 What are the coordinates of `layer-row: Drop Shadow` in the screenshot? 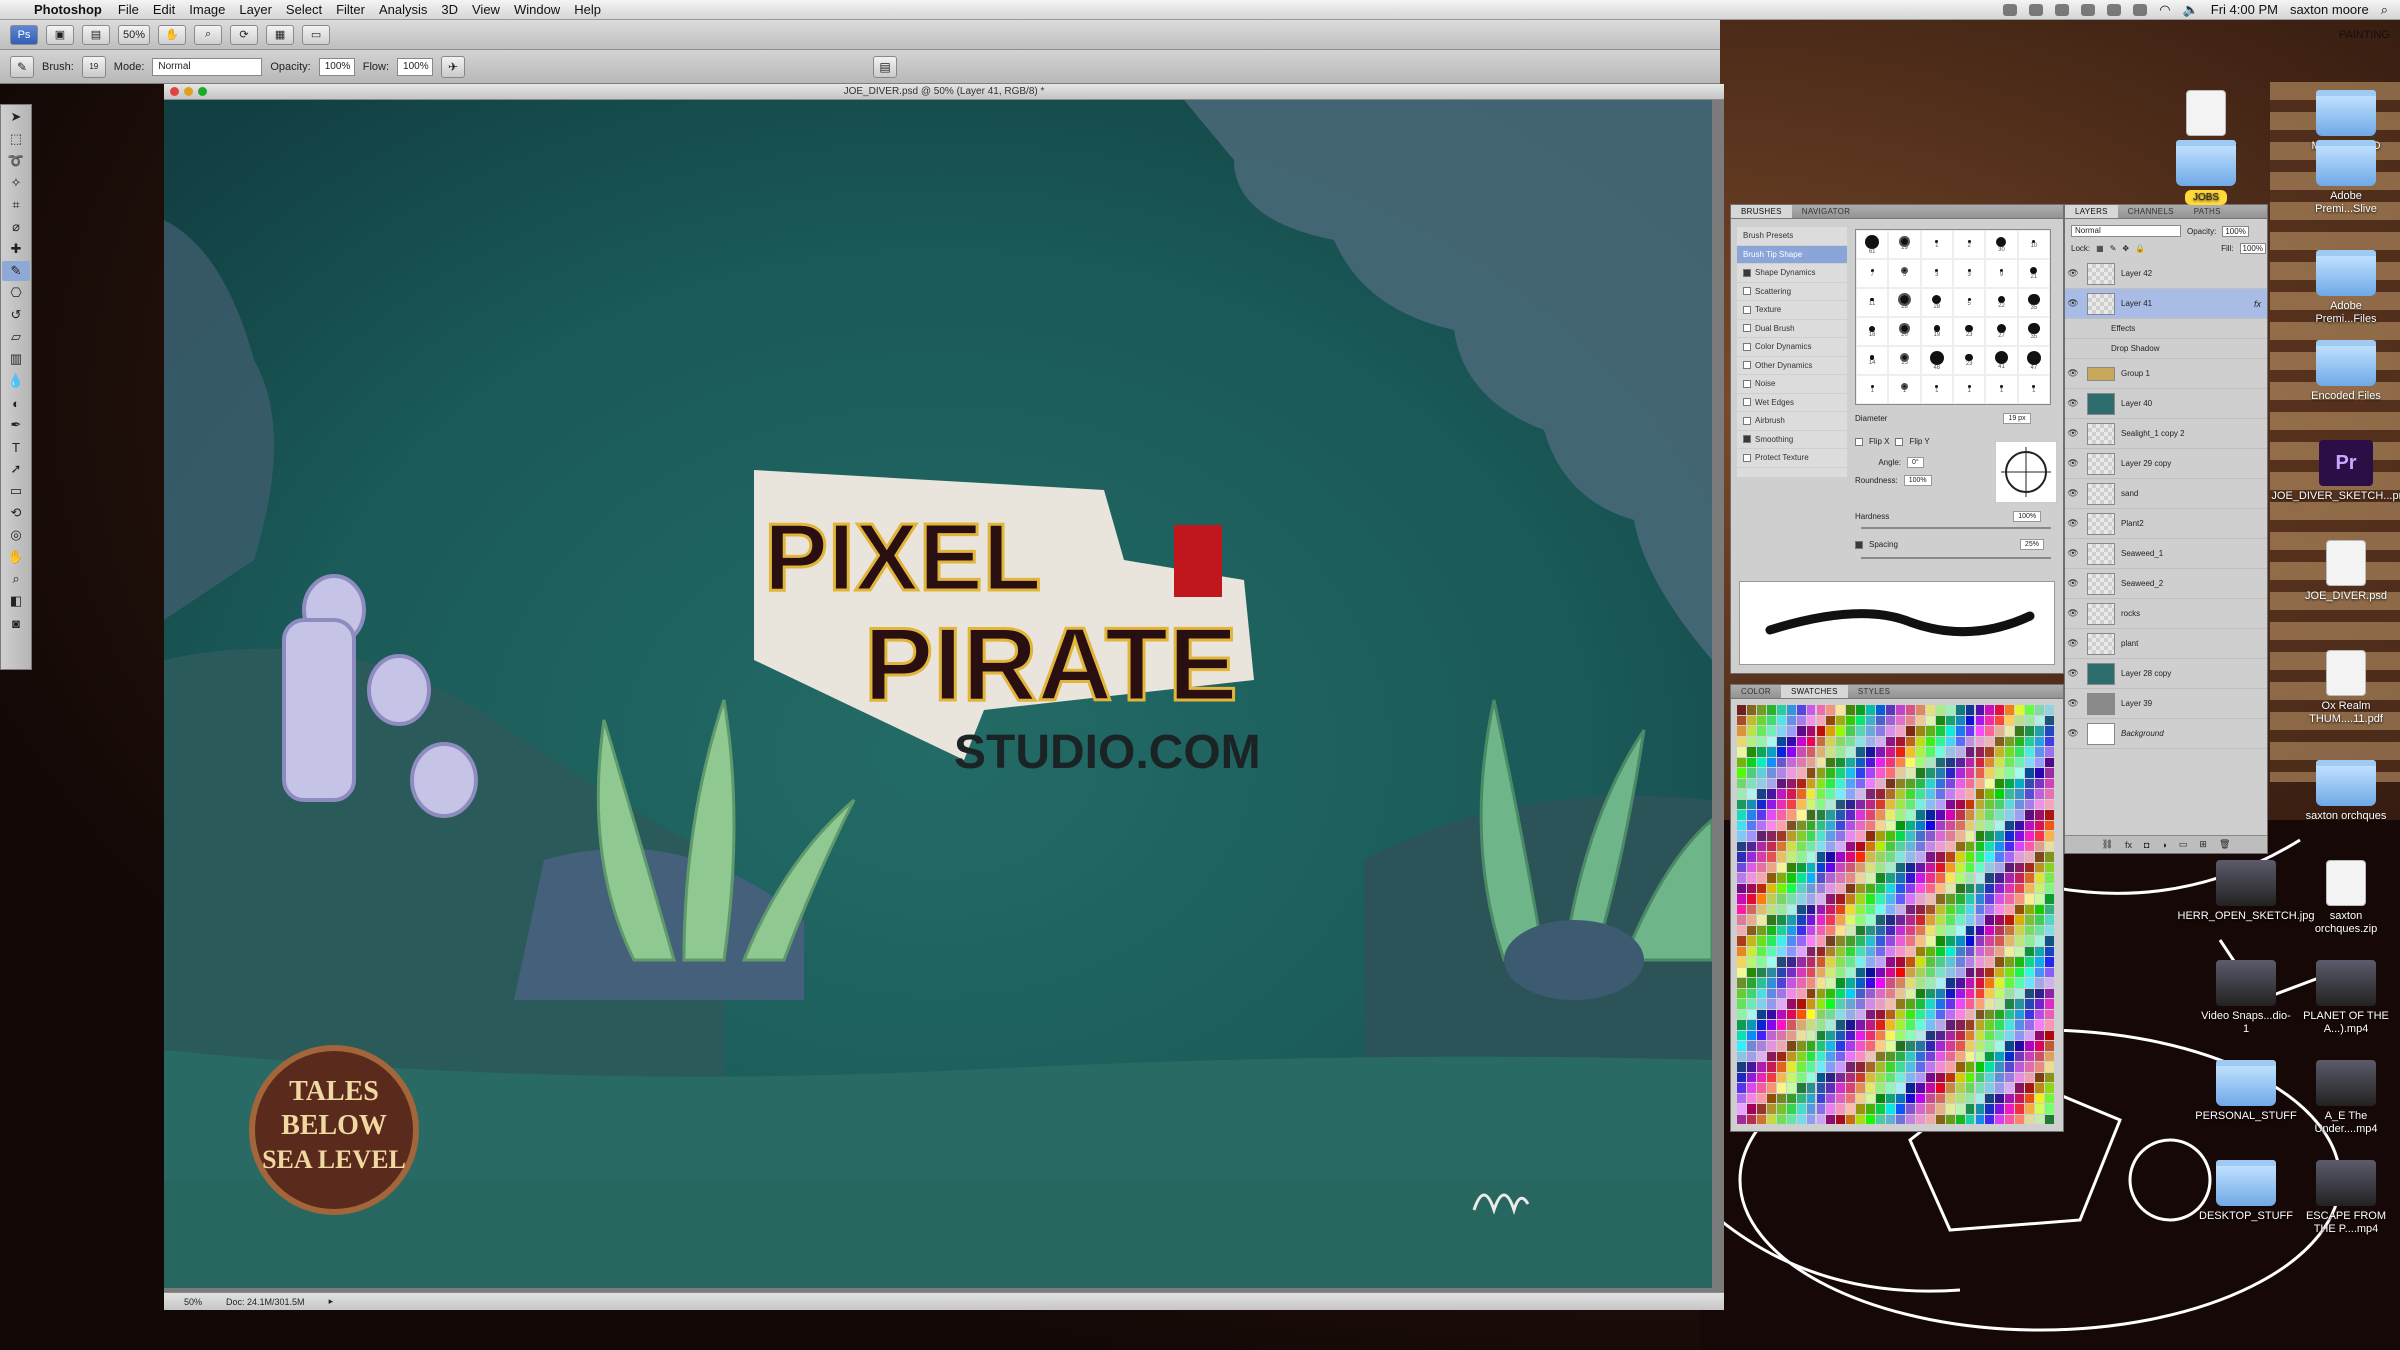 It's located at (2166, 349).